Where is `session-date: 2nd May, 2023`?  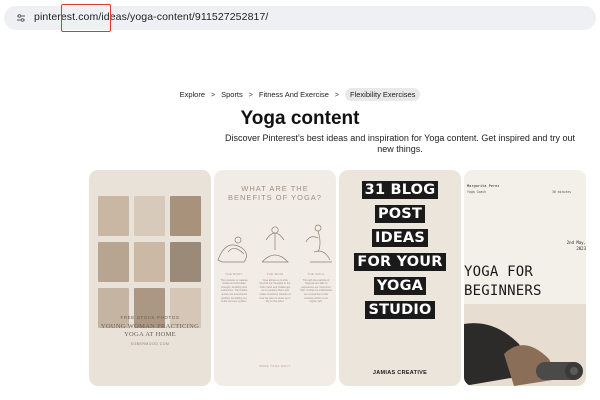 session-date: 2nd May, 2023 is located at coordinates (570, 246).